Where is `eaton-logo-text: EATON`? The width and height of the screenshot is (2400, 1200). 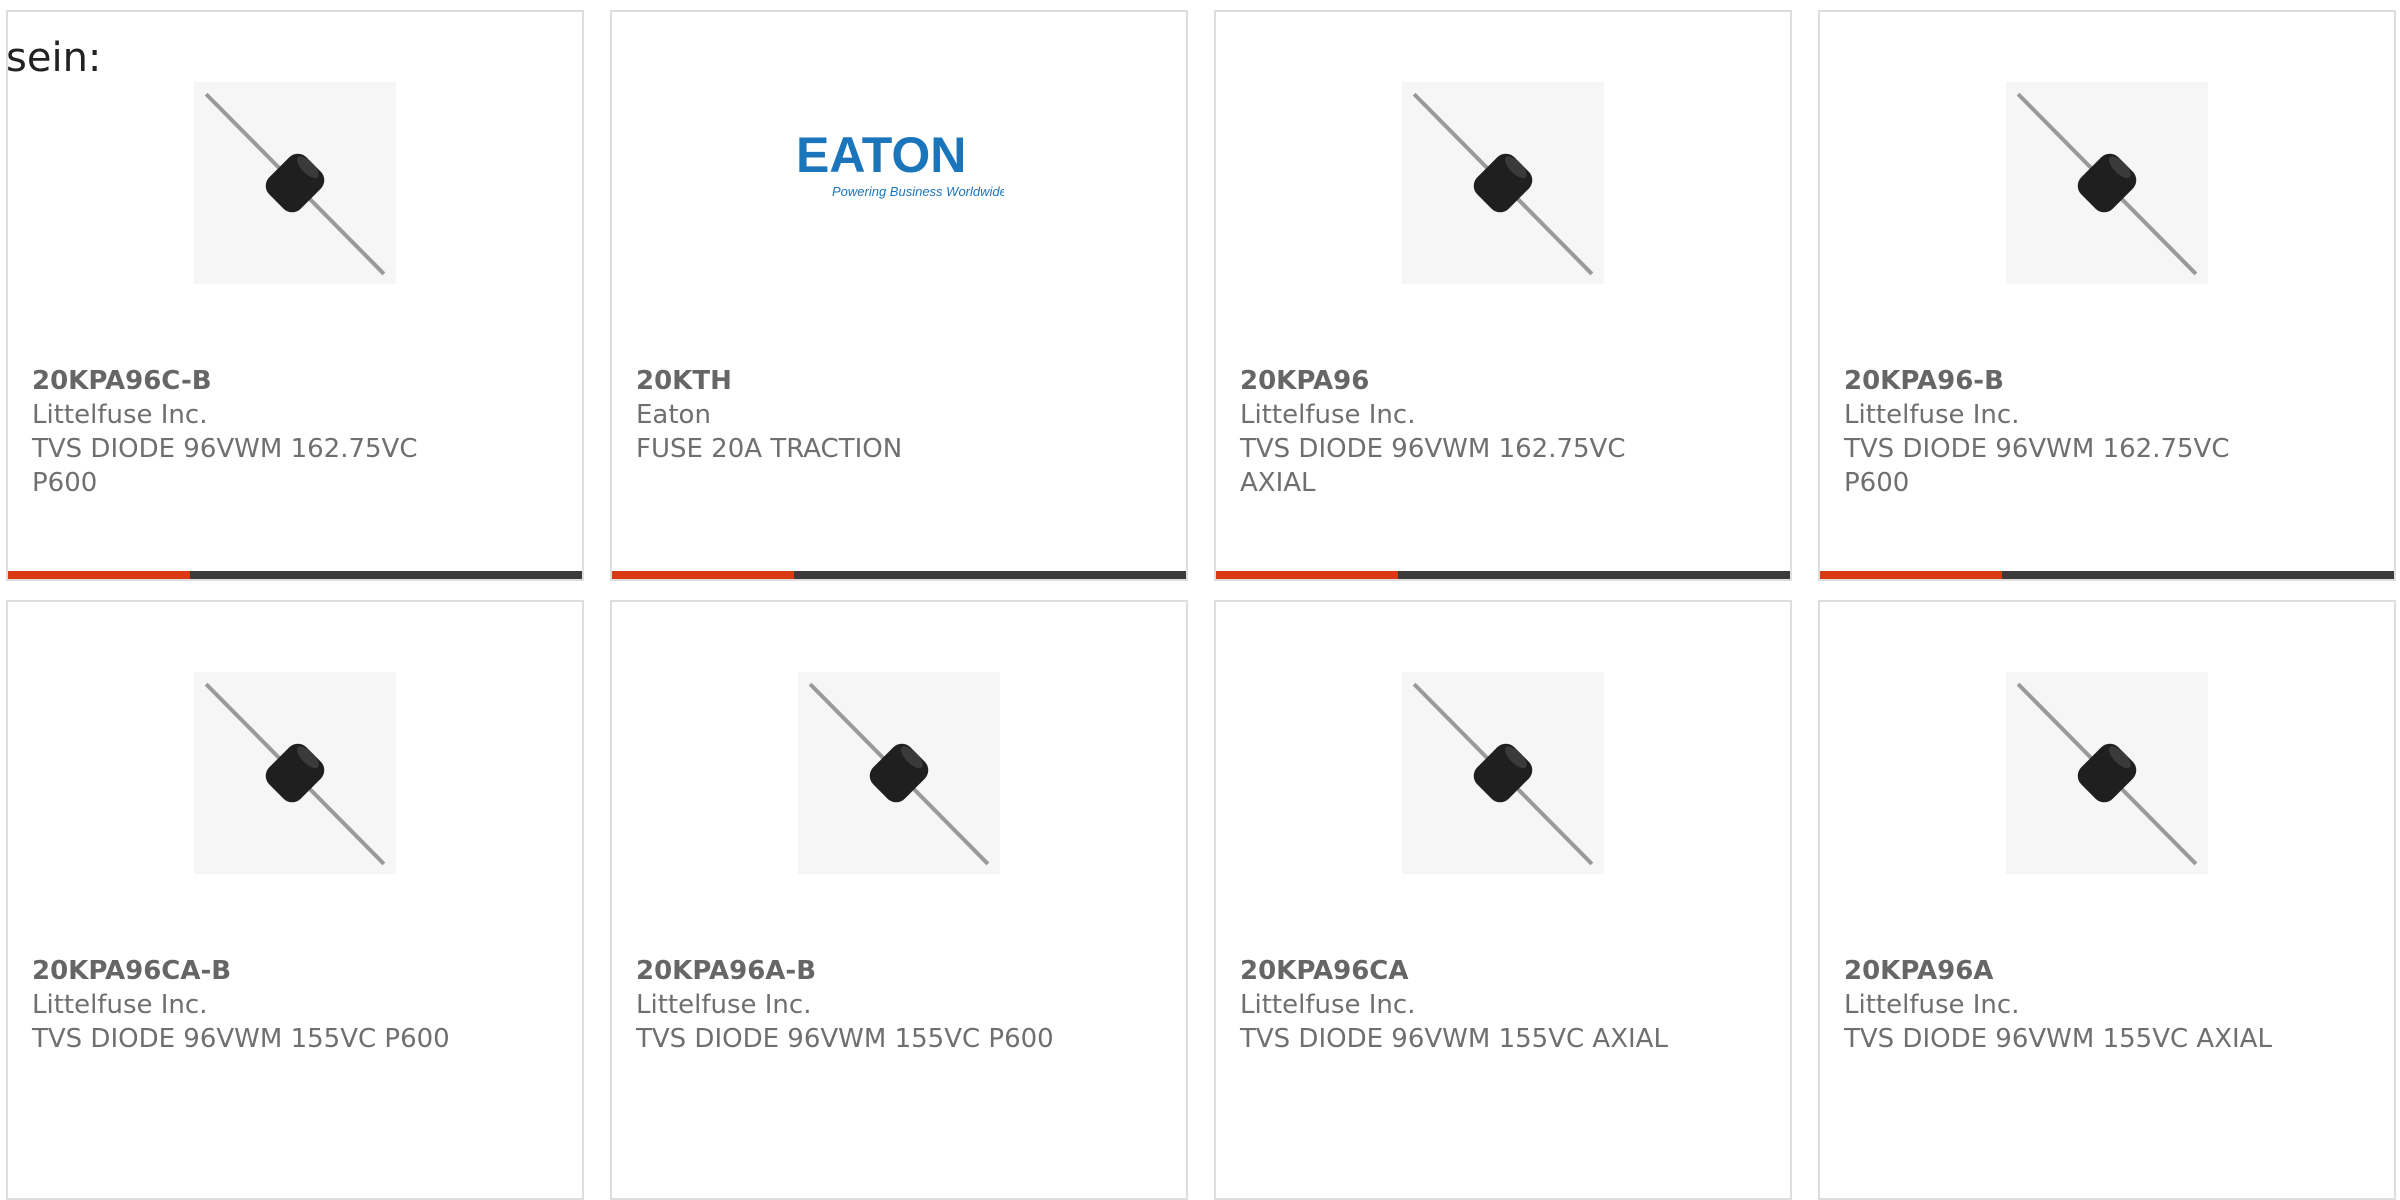
eaton-logo-text: EATON is located at coordinates (881, 156).